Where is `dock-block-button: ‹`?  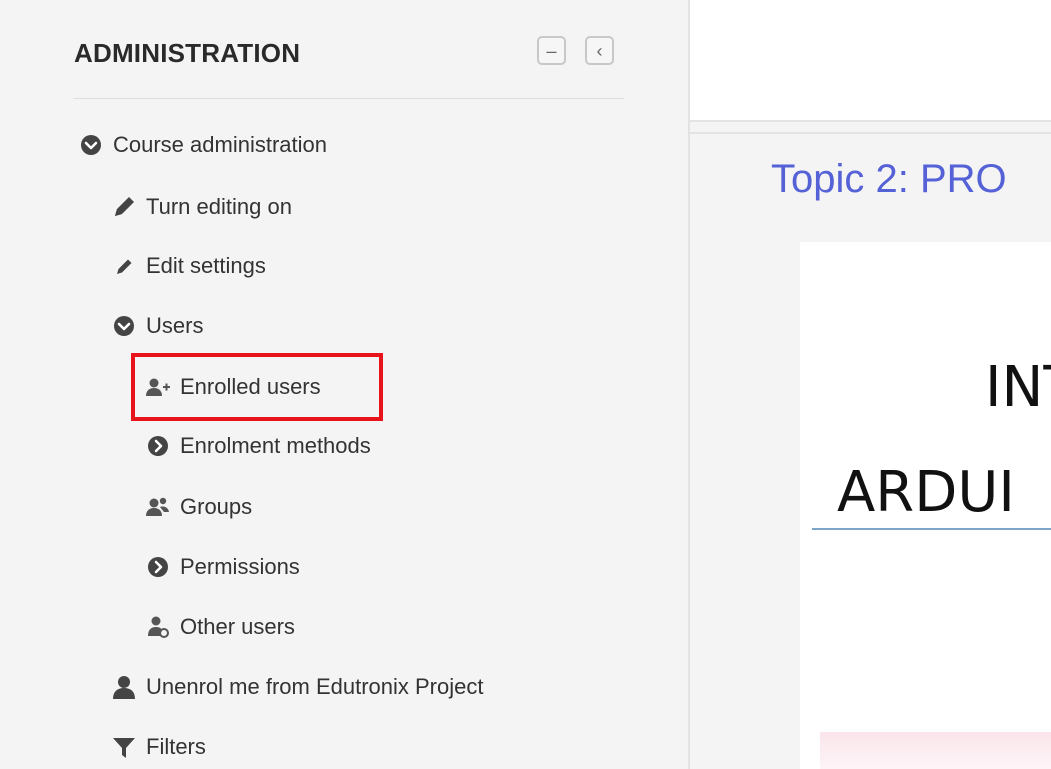
dock-block-button: ‹ is located at coordinates (599, 50).